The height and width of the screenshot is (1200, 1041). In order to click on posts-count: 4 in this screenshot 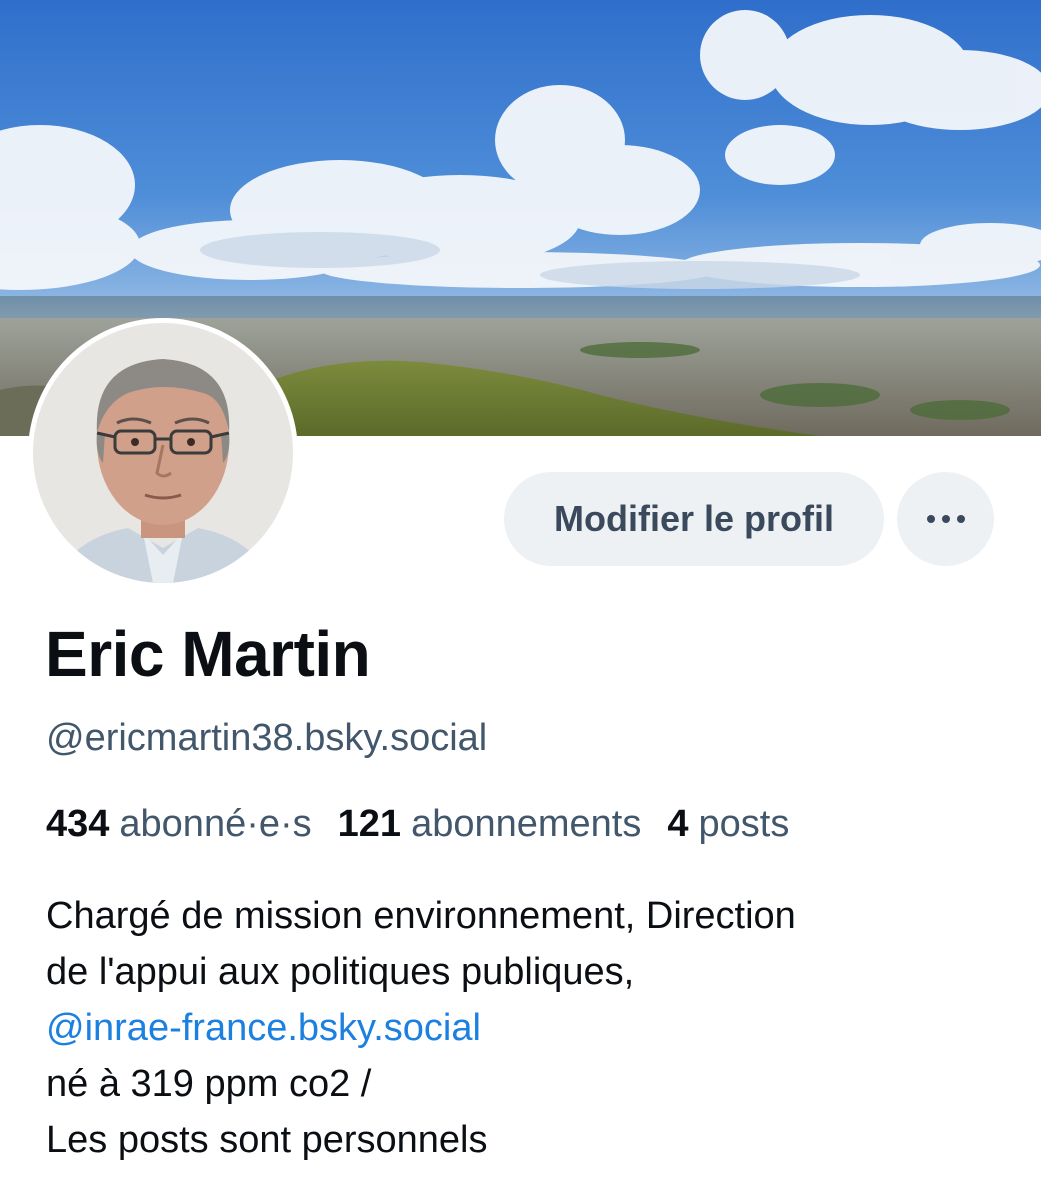, I will do `click(678, 824)`.